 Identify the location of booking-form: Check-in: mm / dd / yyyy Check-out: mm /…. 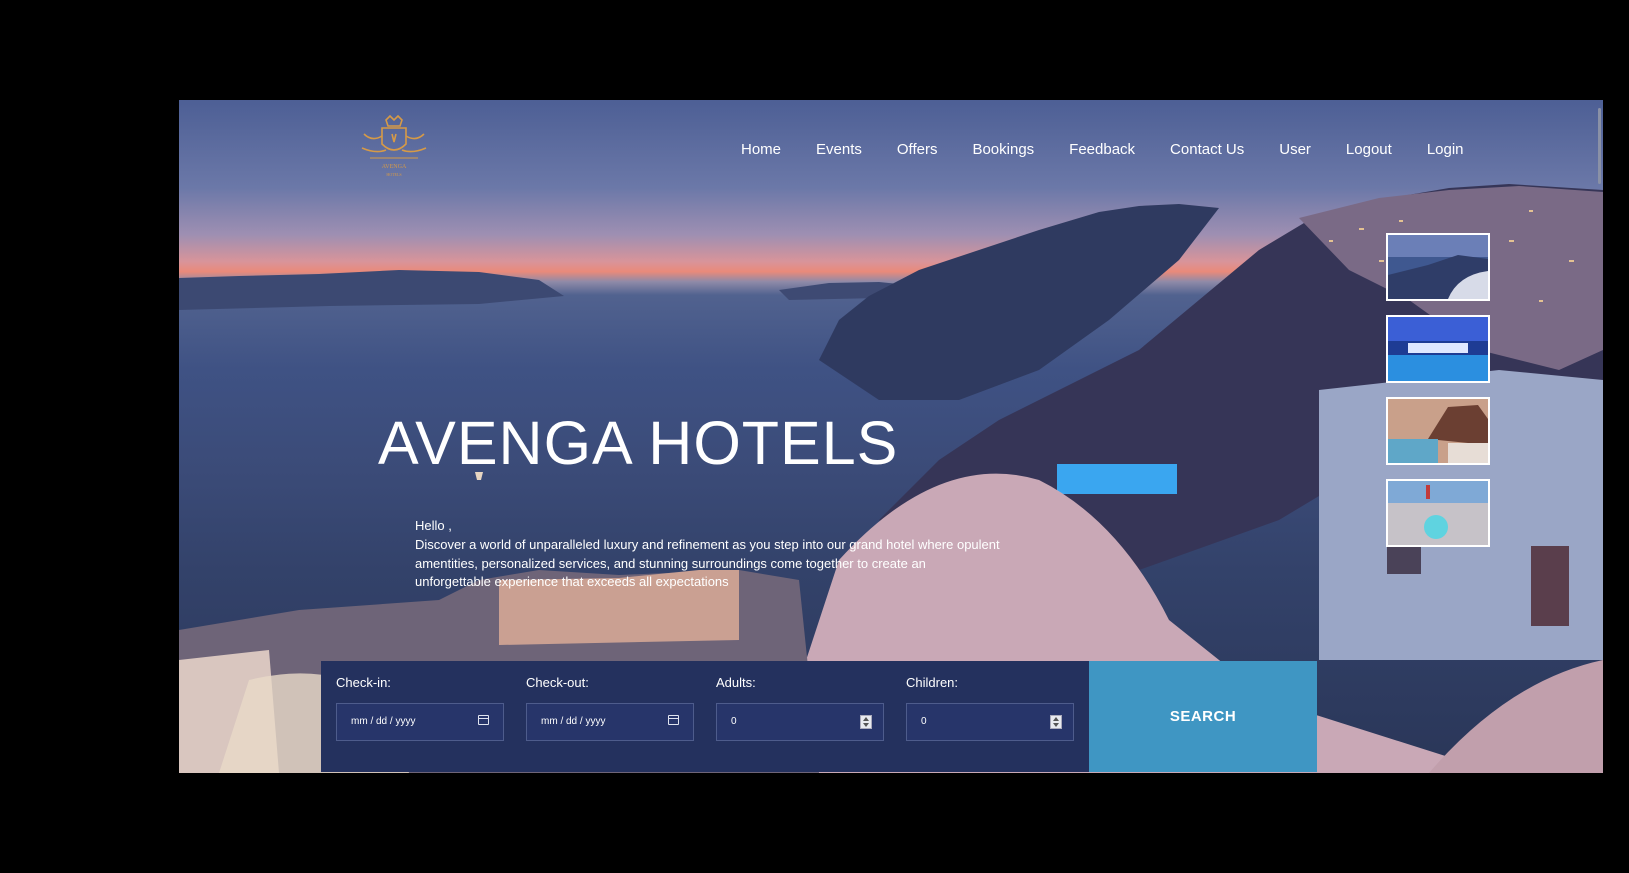
(705, 716).